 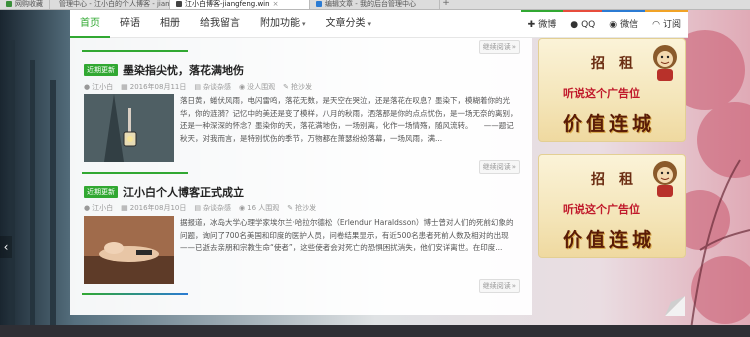 What do you see at coordinates (375, 331) in the screenshot?
I see `bottom-bar` at bounding box center [375, 331].